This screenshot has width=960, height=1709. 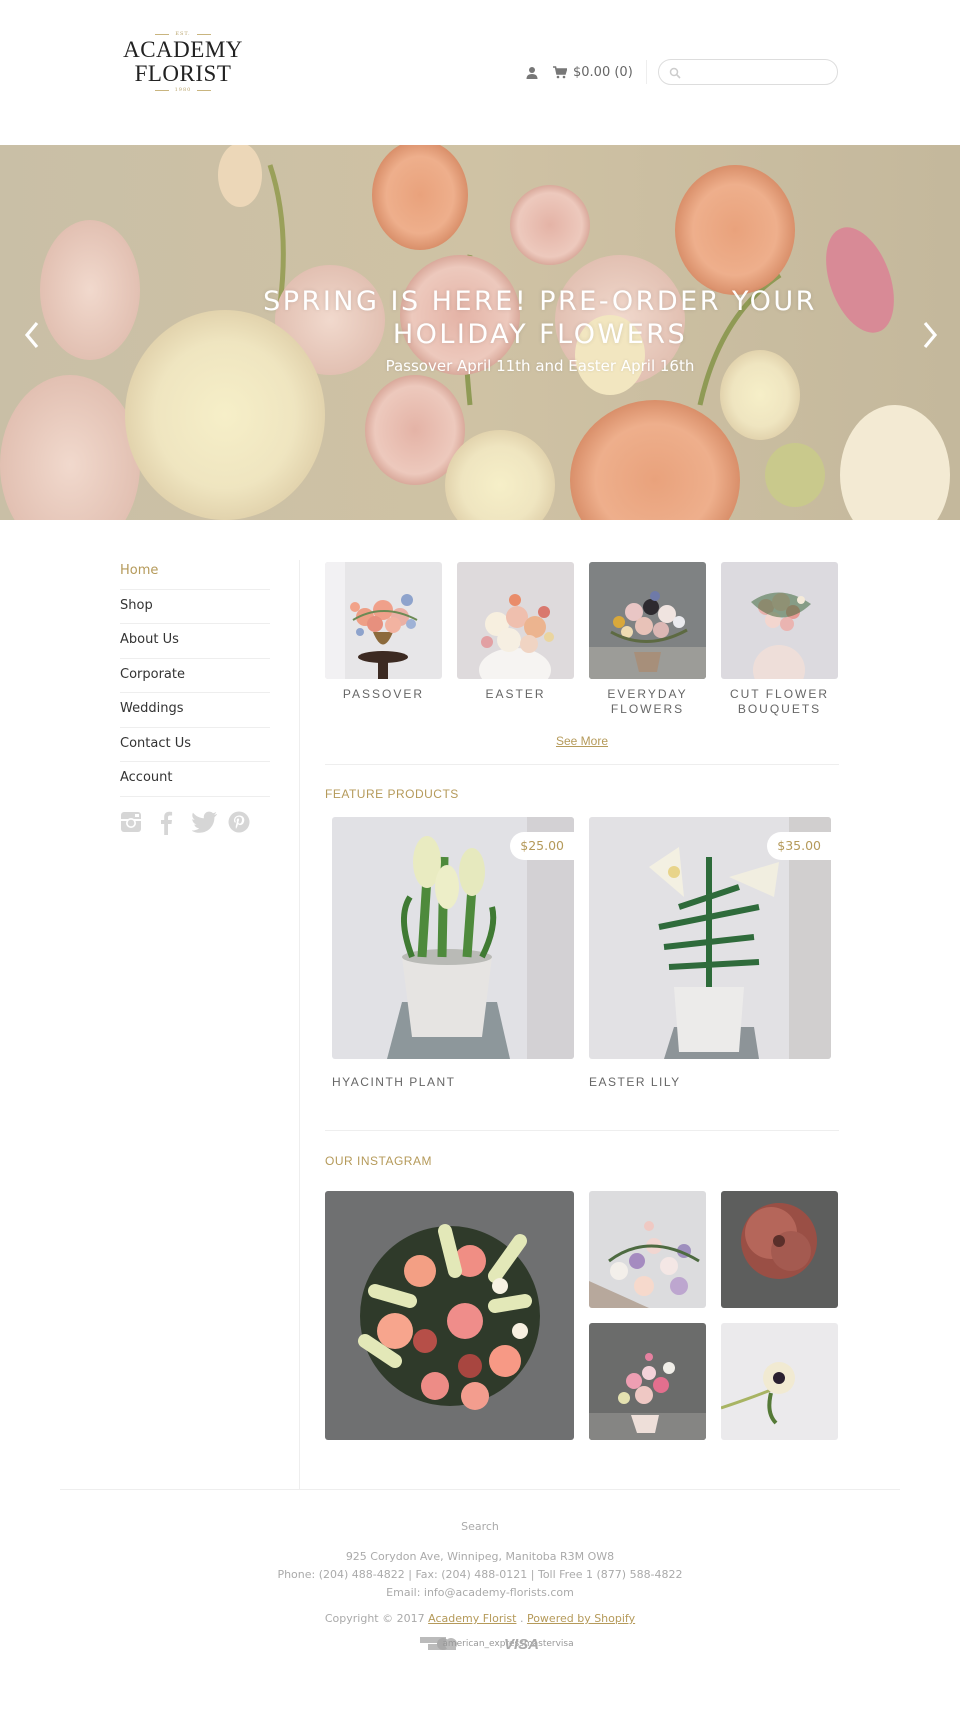 I want to click on facebook-icon, so click(x=174, y=823).